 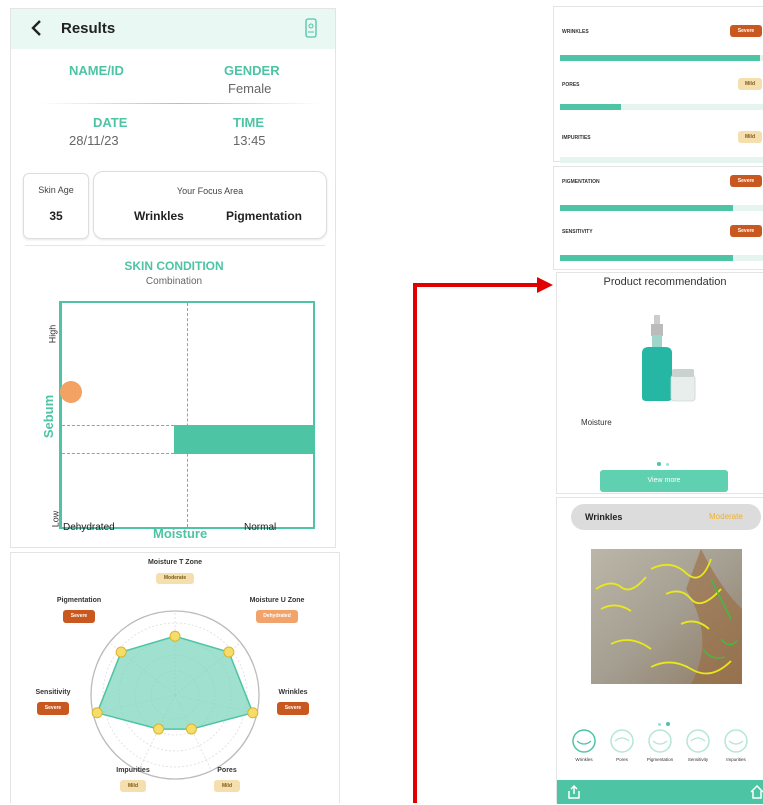 I want to click on skin-age-card: Skin Age 35, so click(x=56, y=206).